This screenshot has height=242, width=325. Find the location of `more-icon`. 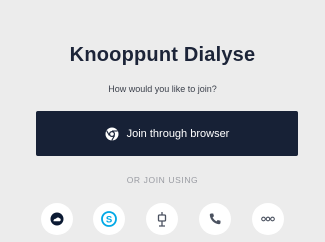

more-icon is located at coordinates (268, 219).